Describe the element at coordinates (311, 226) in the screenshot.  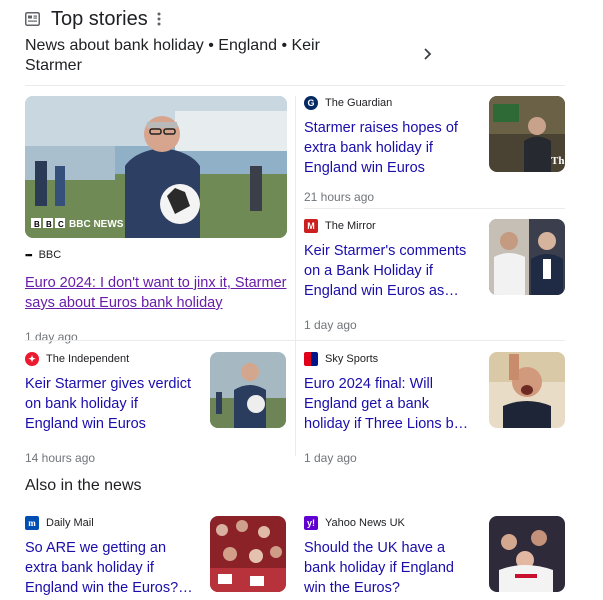
I see `mirror-logo-icon: M` at that location.